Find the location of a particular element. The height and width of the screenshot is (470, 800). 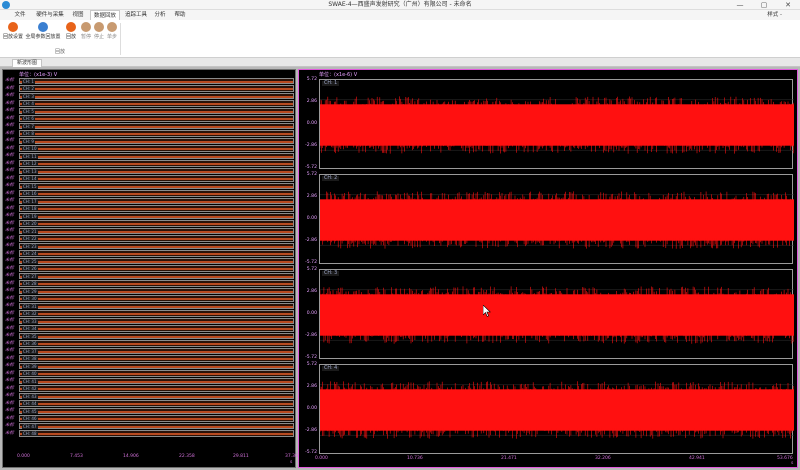

channel-row: 未标 CH: 45 is located at coordinates (150, 411).